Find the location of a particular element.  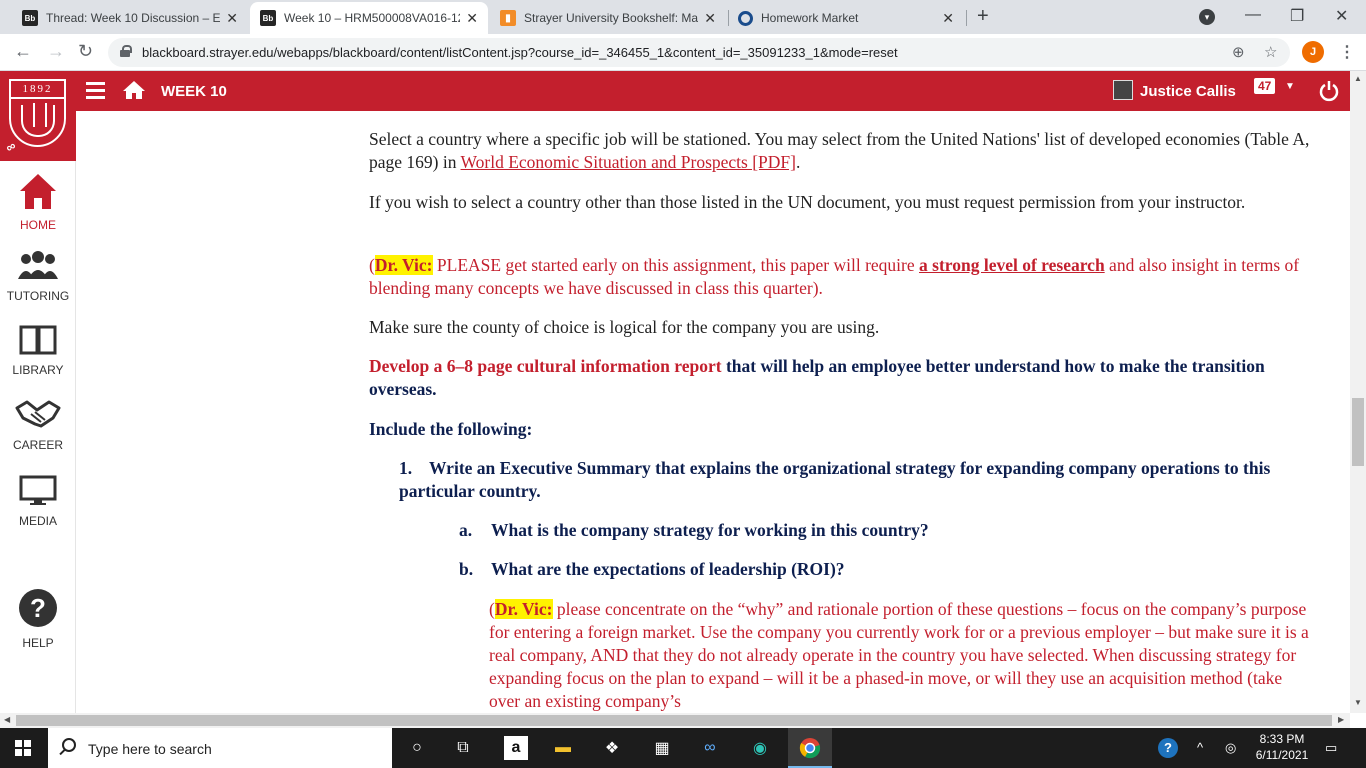

bookshelf-favicon-icon: ▮ is located at coordinates (508, 18).